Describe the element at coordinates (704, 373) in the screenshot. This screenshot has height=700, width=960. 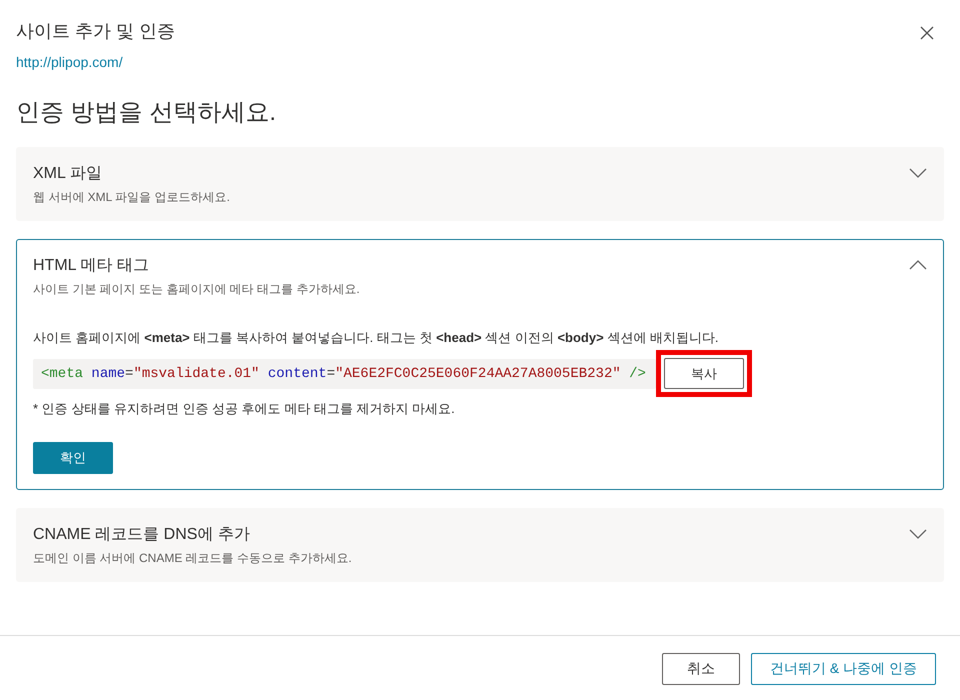
I see `copy-button: 복사` at that location.